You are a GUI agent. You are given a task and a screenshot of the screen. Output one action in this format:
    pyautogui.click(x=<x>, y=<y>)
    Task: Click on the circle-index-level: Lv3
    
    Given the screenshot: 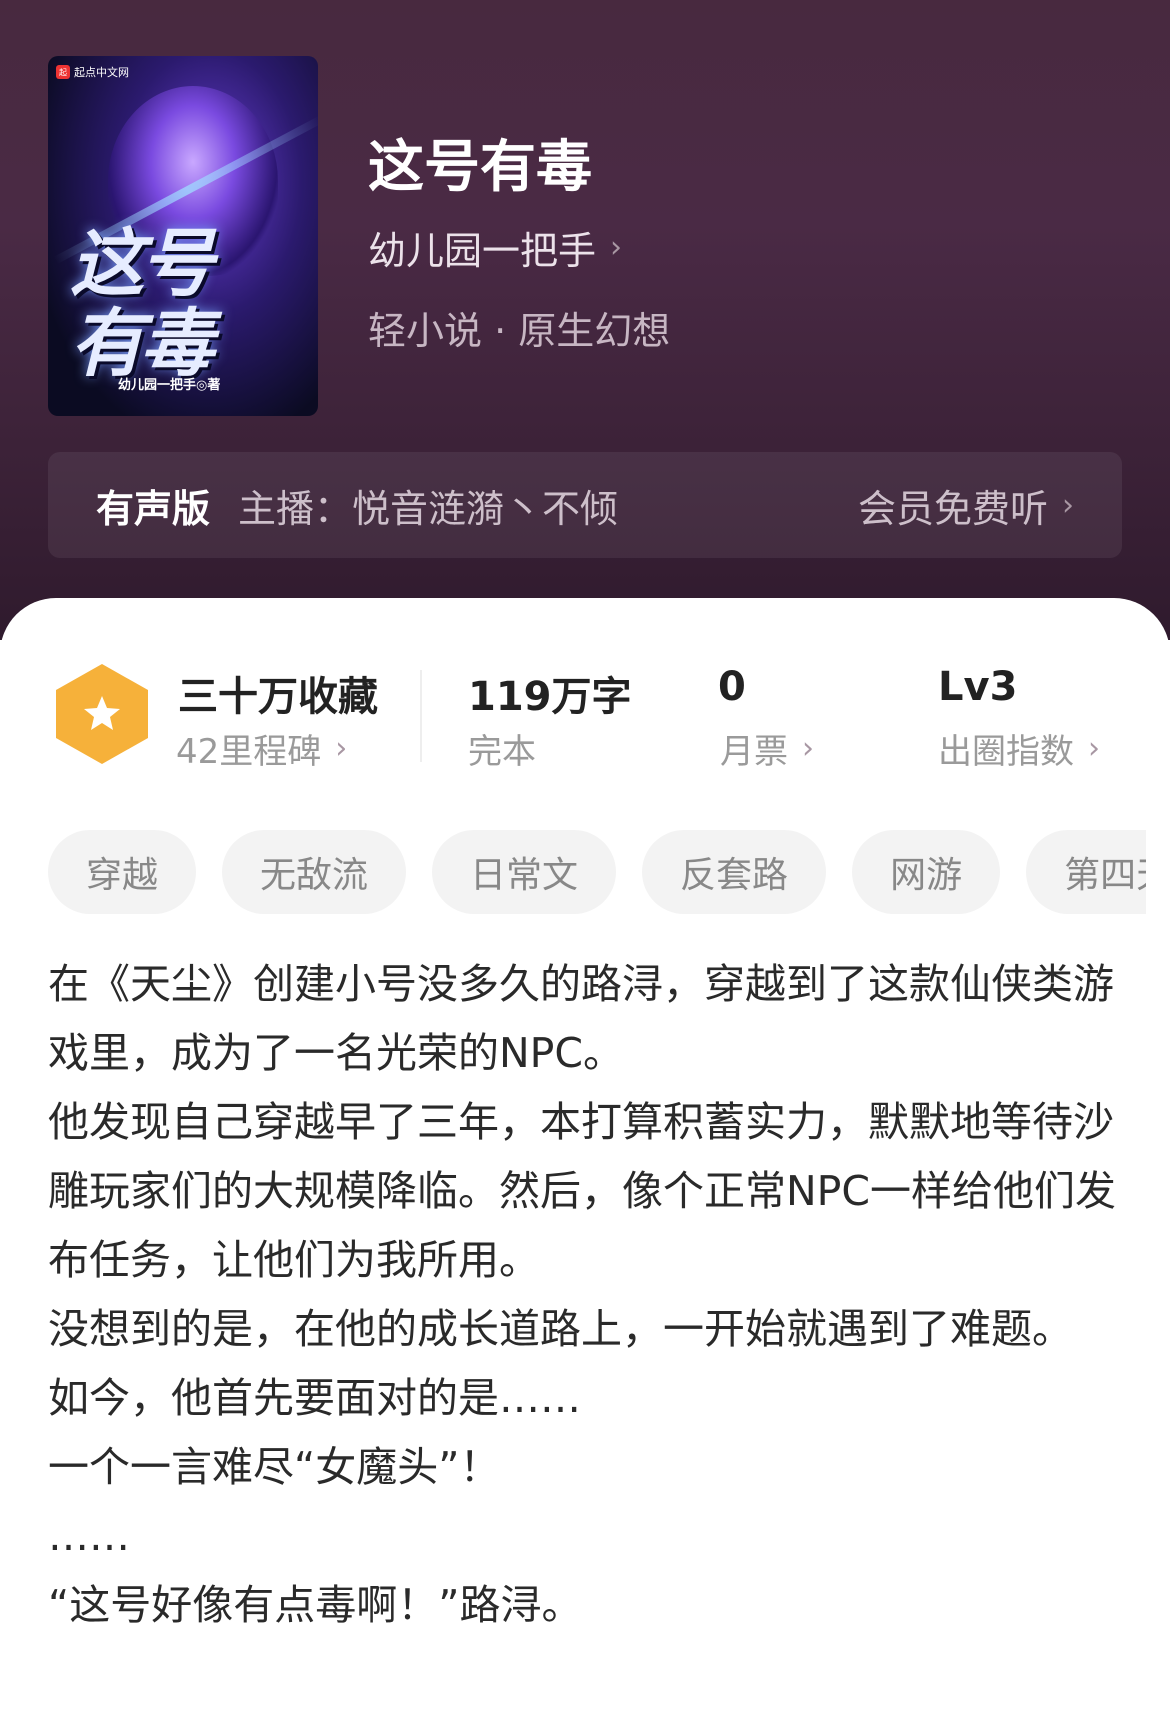 What is the action you would take?
    pyautogui.click(x=978, y=687)
    